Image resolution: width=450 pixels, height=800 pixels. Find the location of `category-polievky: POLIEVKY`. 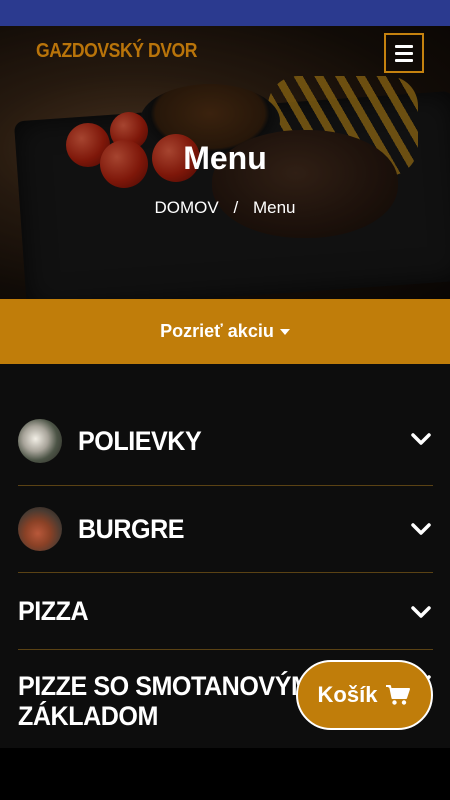

category-polievky: POLIEVKY is located at coordinates (225, 441).